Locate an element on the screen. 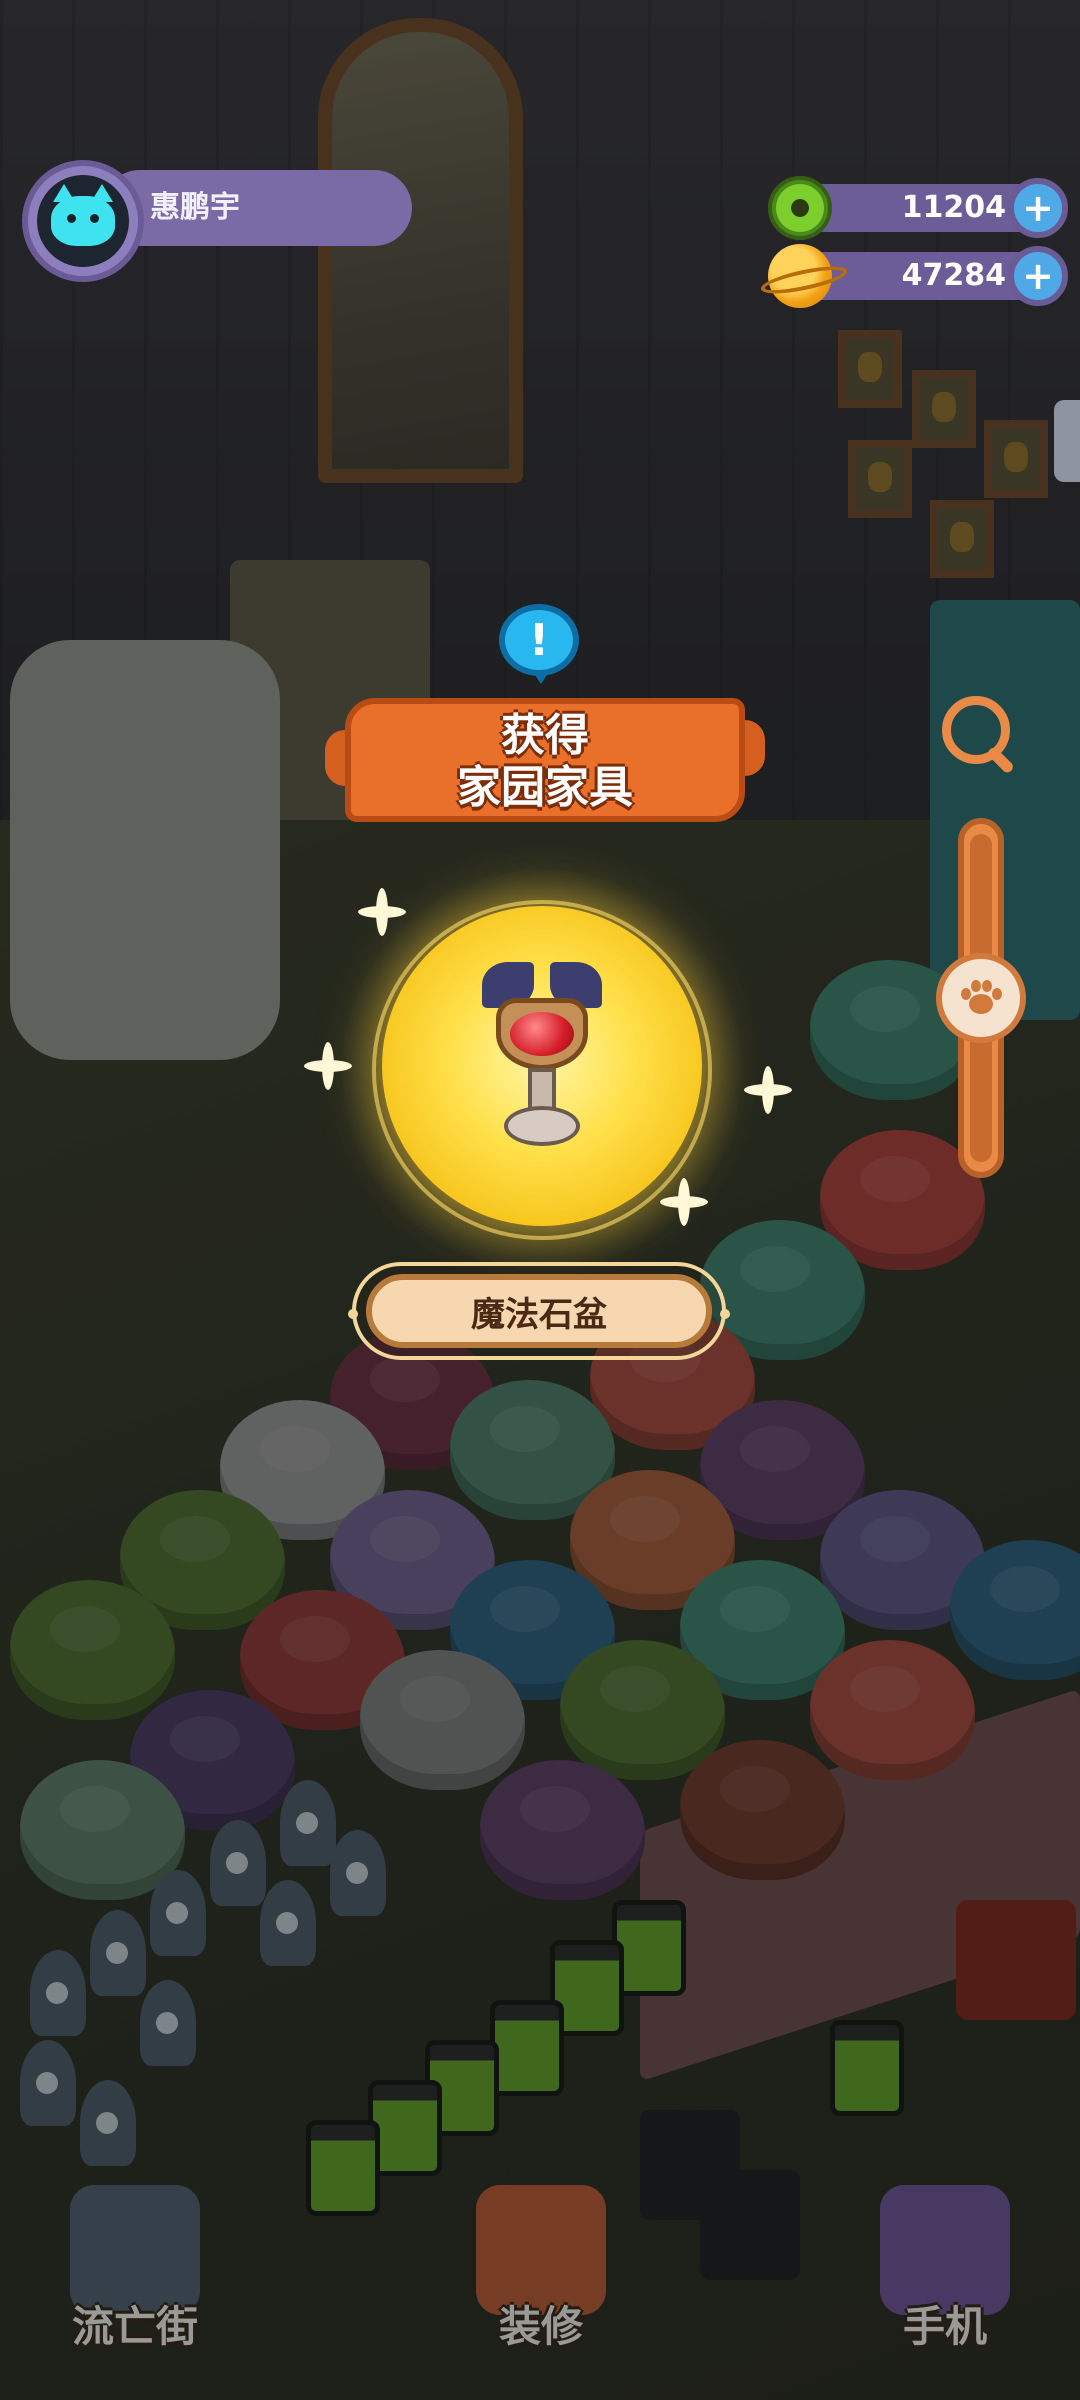 The height and width of the screenshot is (2400, 1080). magic-stone-basin-icon is located at coordinates (542, 1058).